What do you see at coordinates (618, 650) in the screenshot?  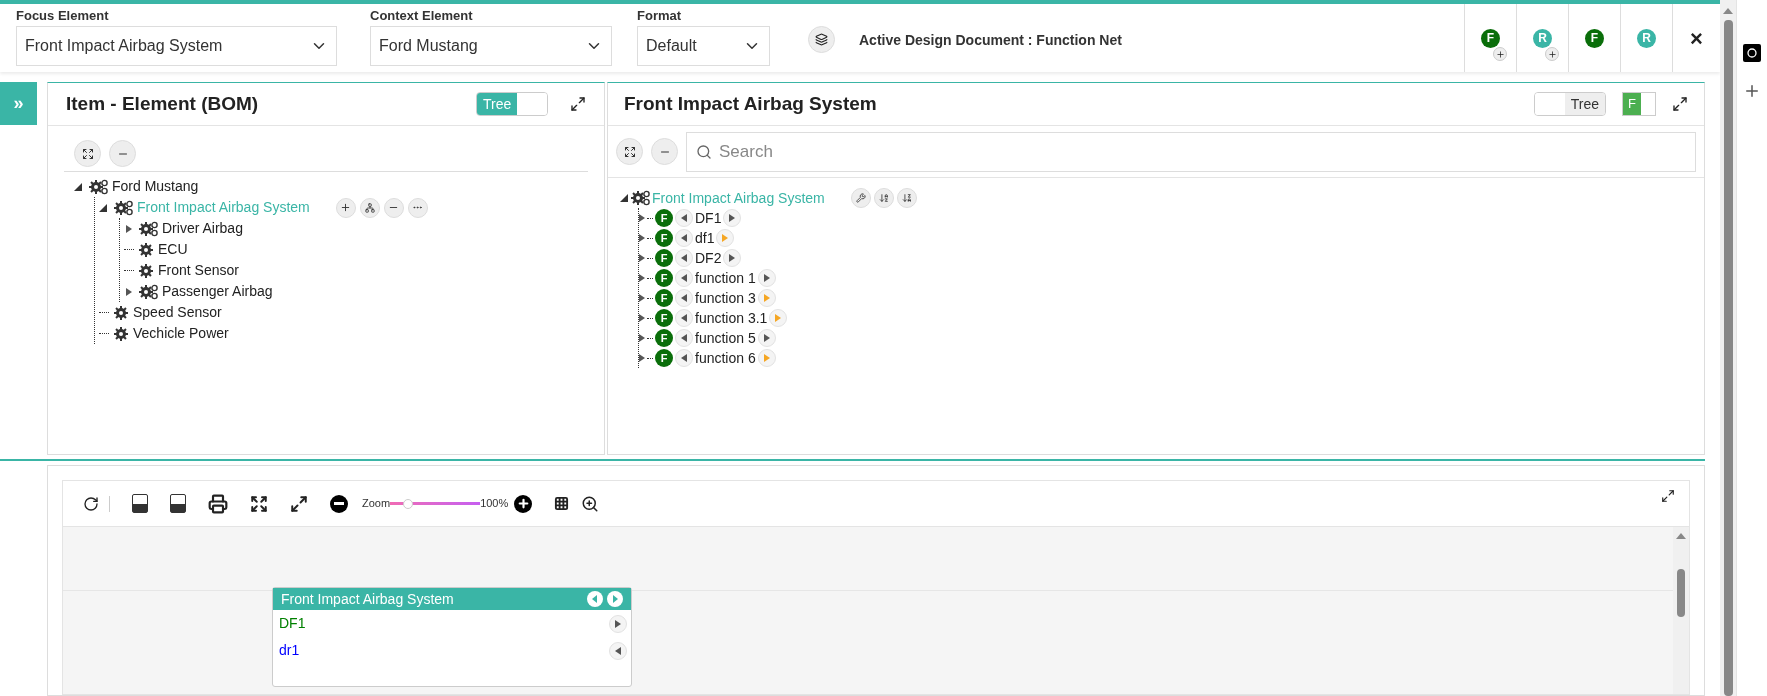 I see `input-port-icon` at bounding box center [618, 650].